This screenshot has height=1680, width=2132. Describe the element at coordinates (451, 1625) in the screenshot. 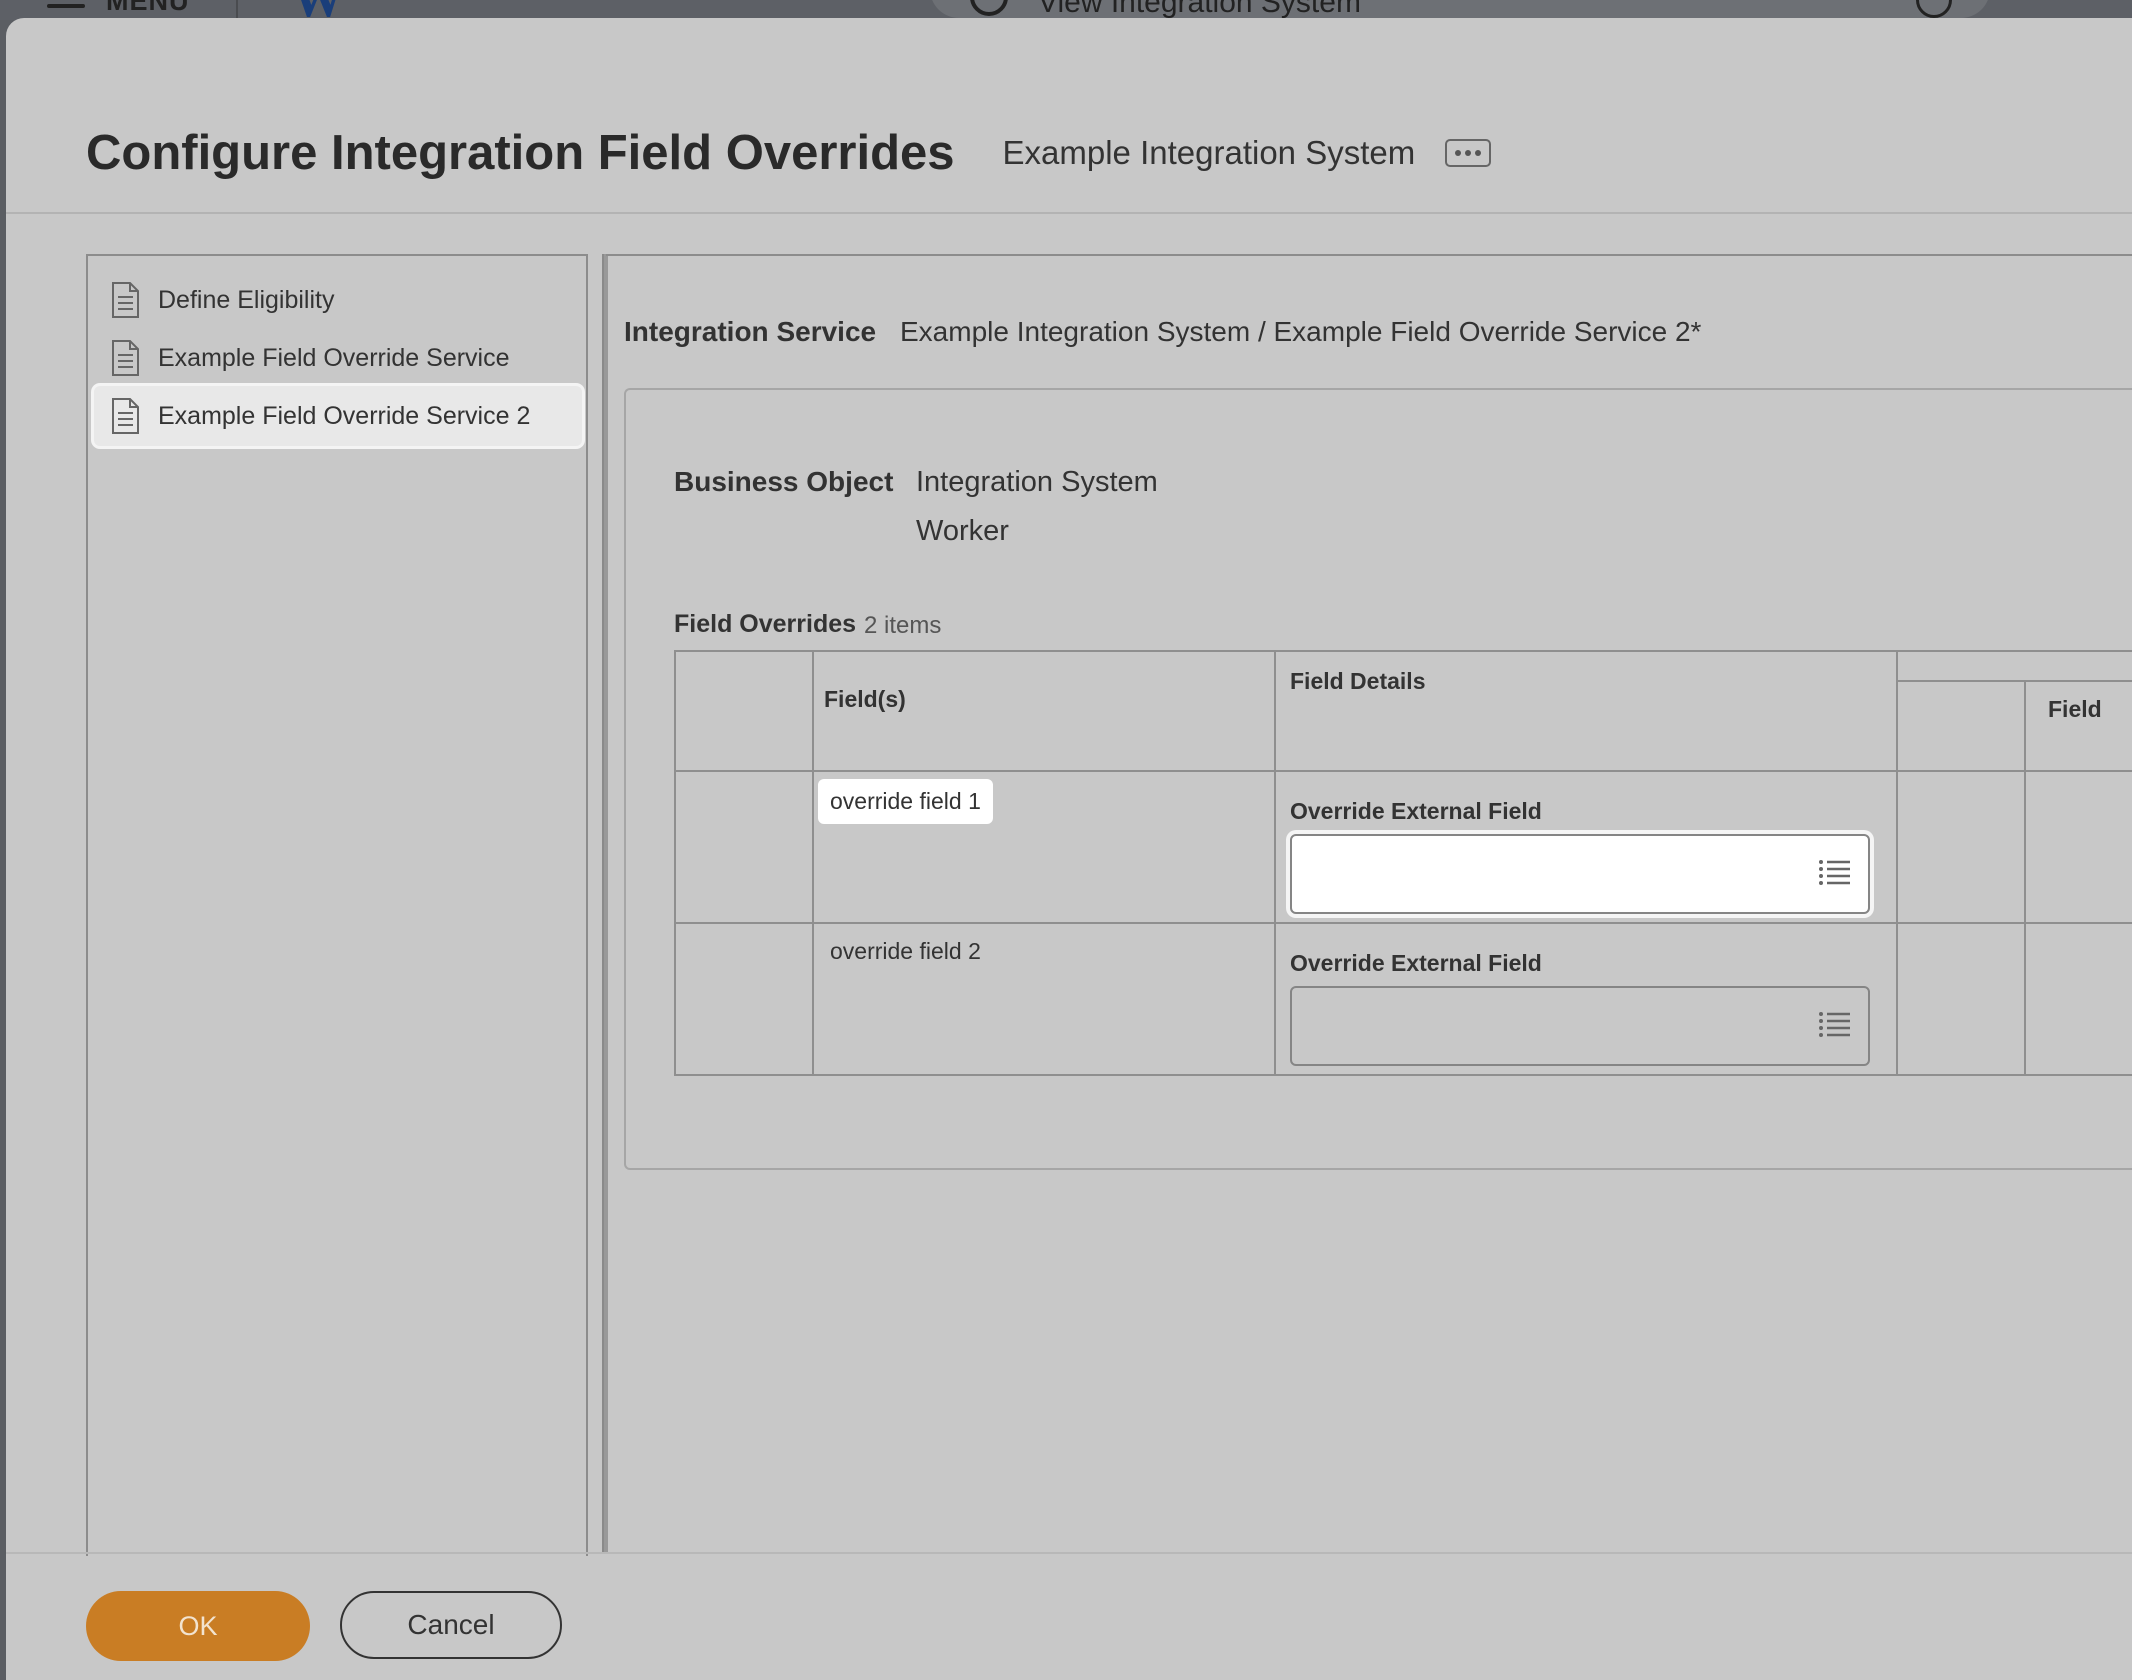

I see `cancel-button: Cancel` at that location.